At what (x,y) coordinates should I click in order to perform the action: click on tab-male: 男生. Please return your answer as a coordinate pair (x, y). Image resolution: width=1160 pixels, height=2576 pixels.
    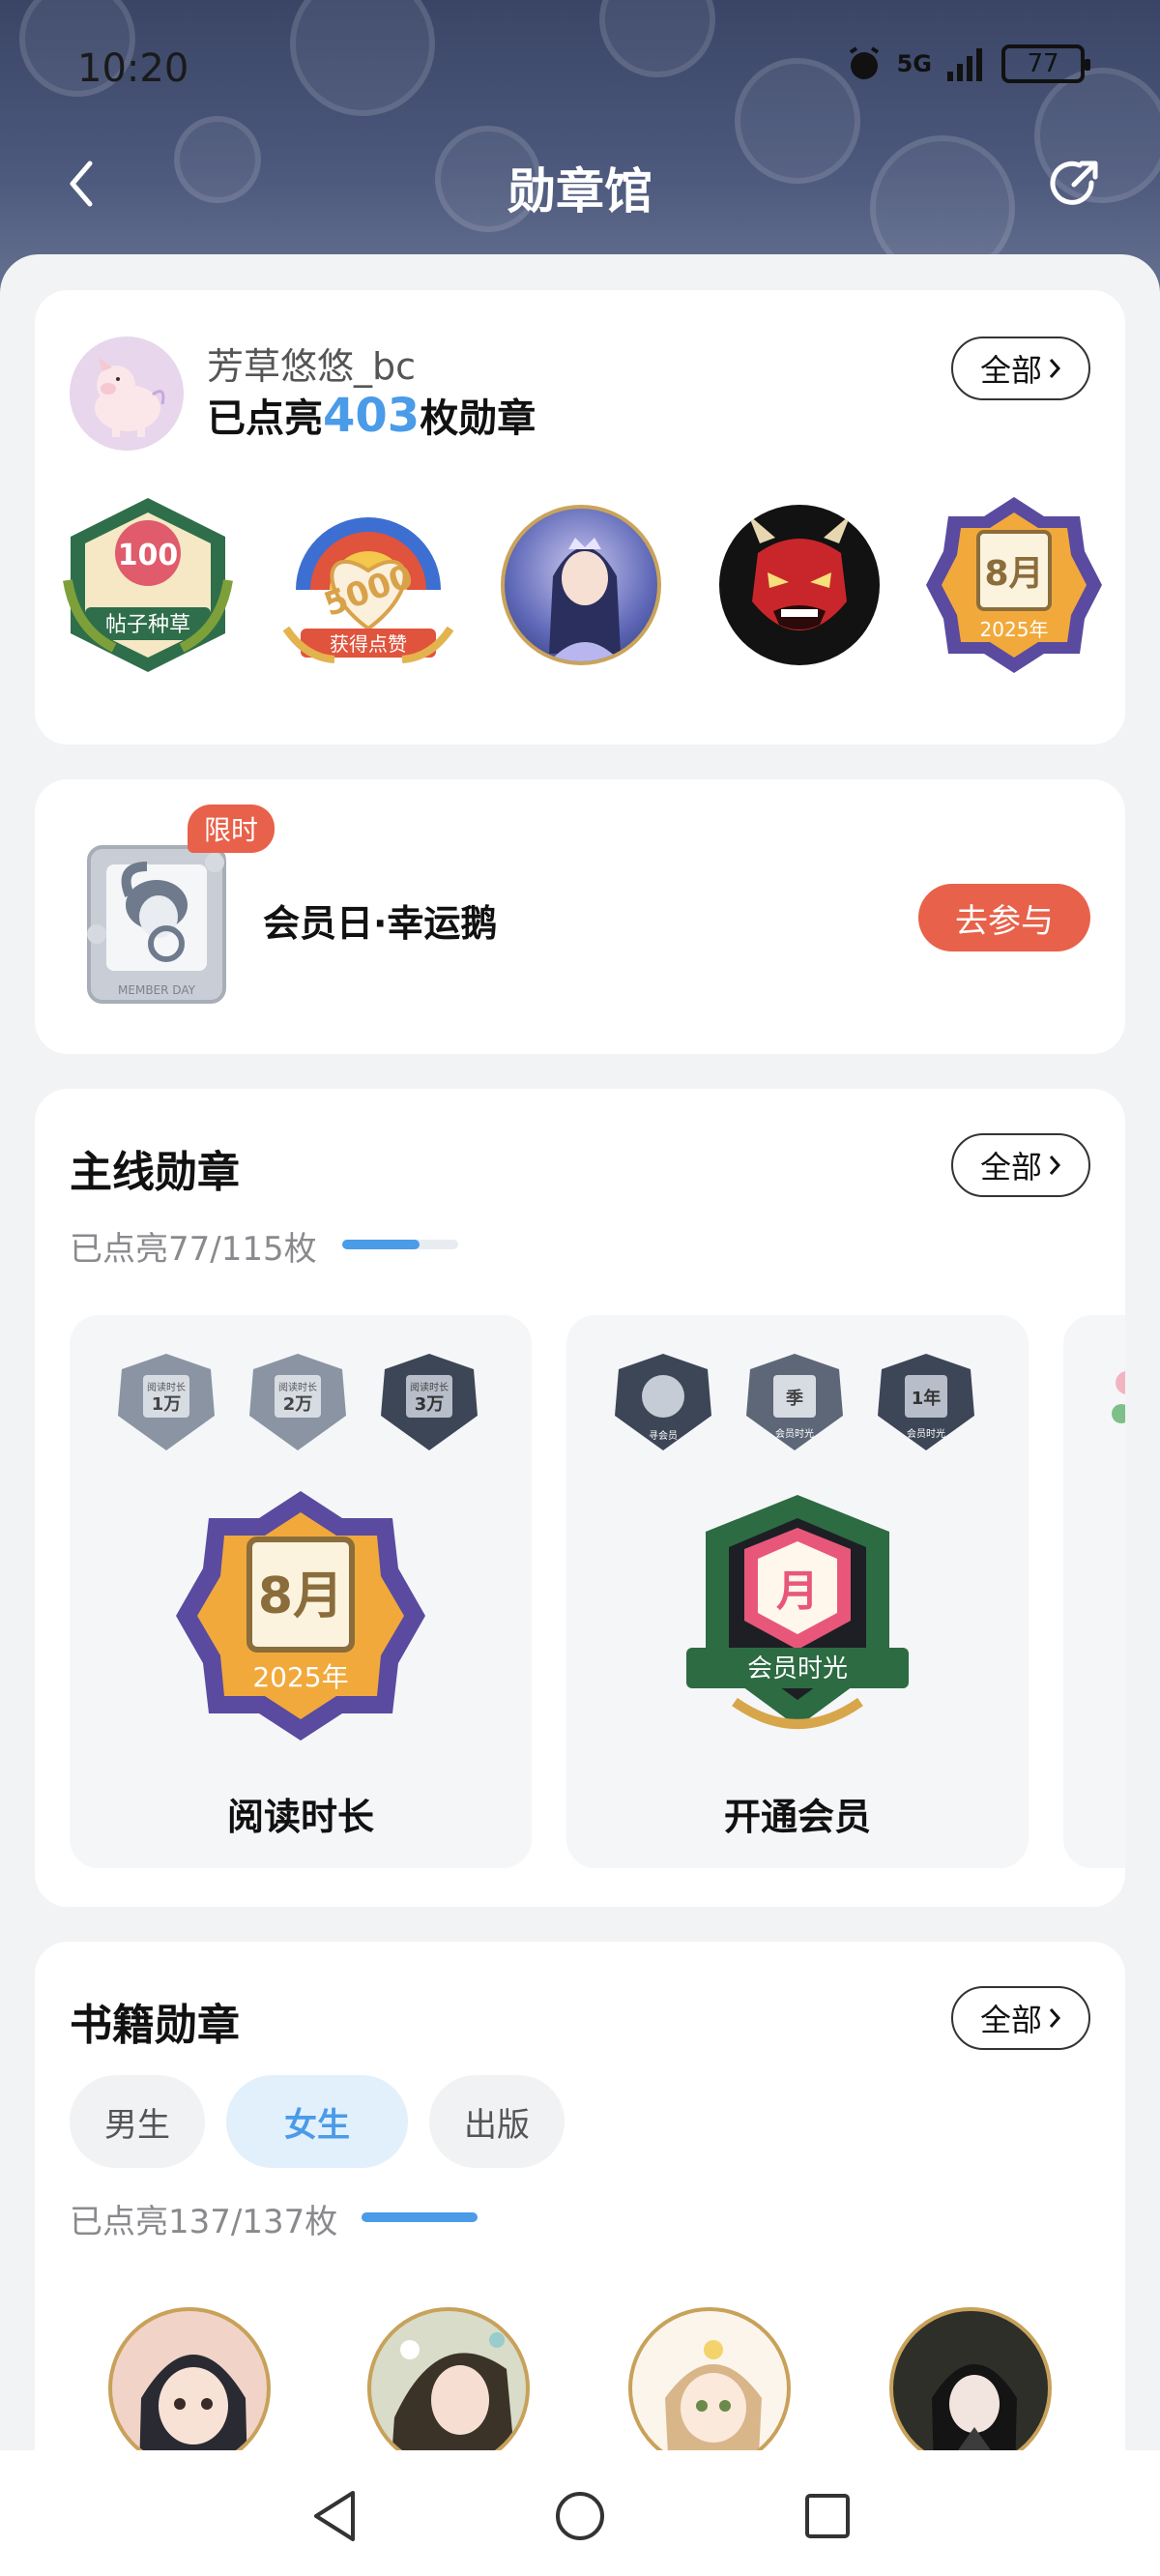
    Looking at the image, I should click on (137, 2121).